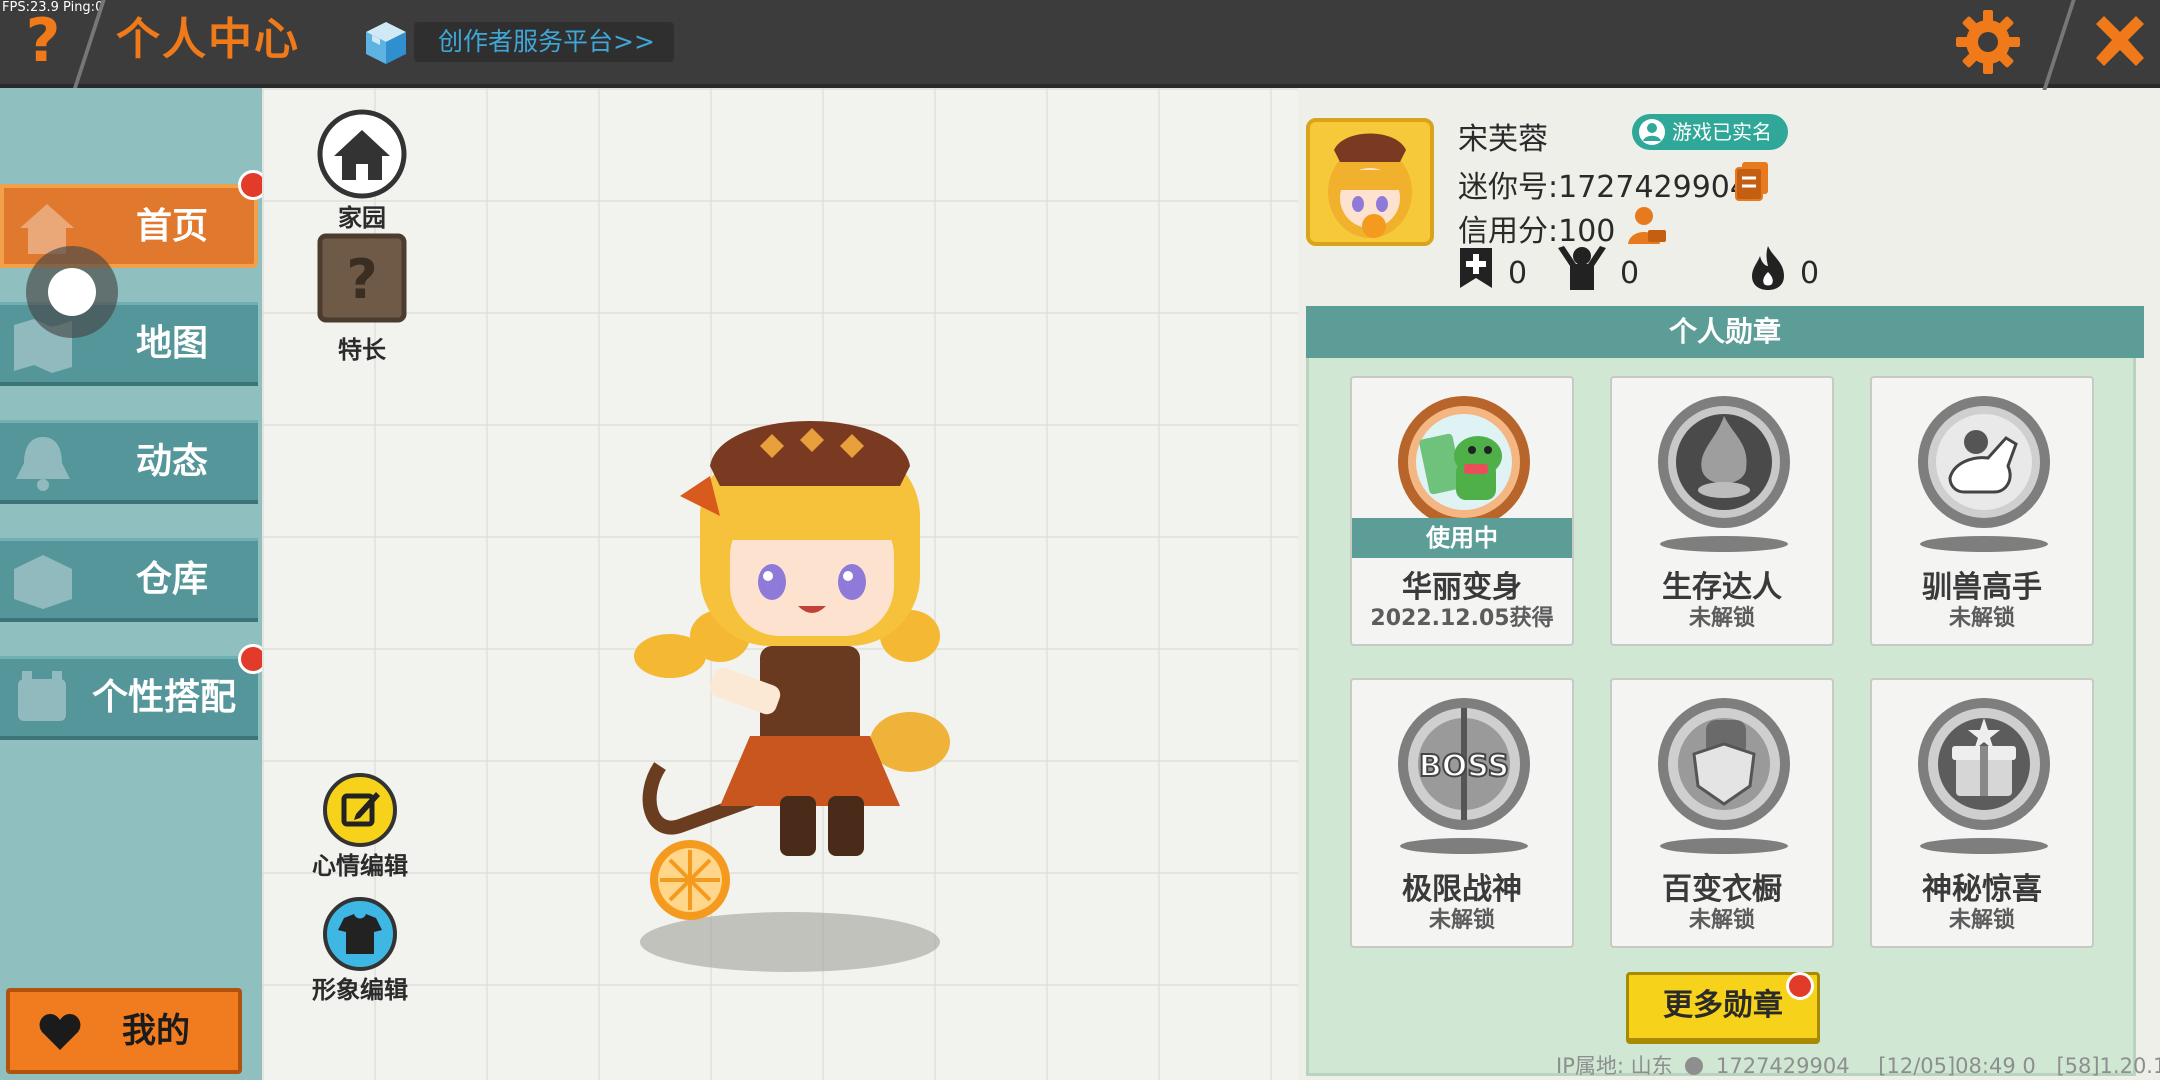  What do you see at coordinates (1503, 139) in the screenshot?
I see `player-name: 宋芙蓉` at bounding box center [1503, 139].